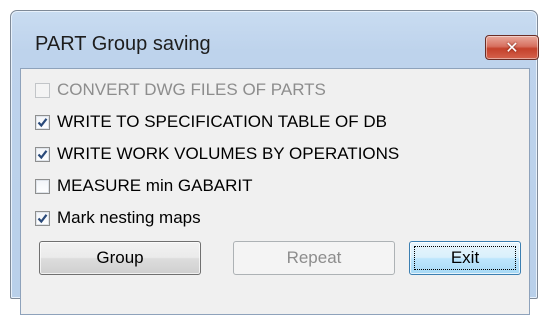 This screenshot has height=315, width=548. I want to click on group-button-label: Group, so click(120, 257).